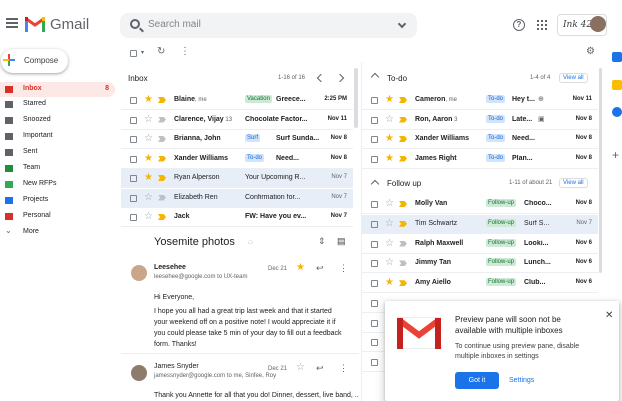  Describe the element at coordinates (356, 98) in the screenshot. I see `inbox-scrollbar` at that location.